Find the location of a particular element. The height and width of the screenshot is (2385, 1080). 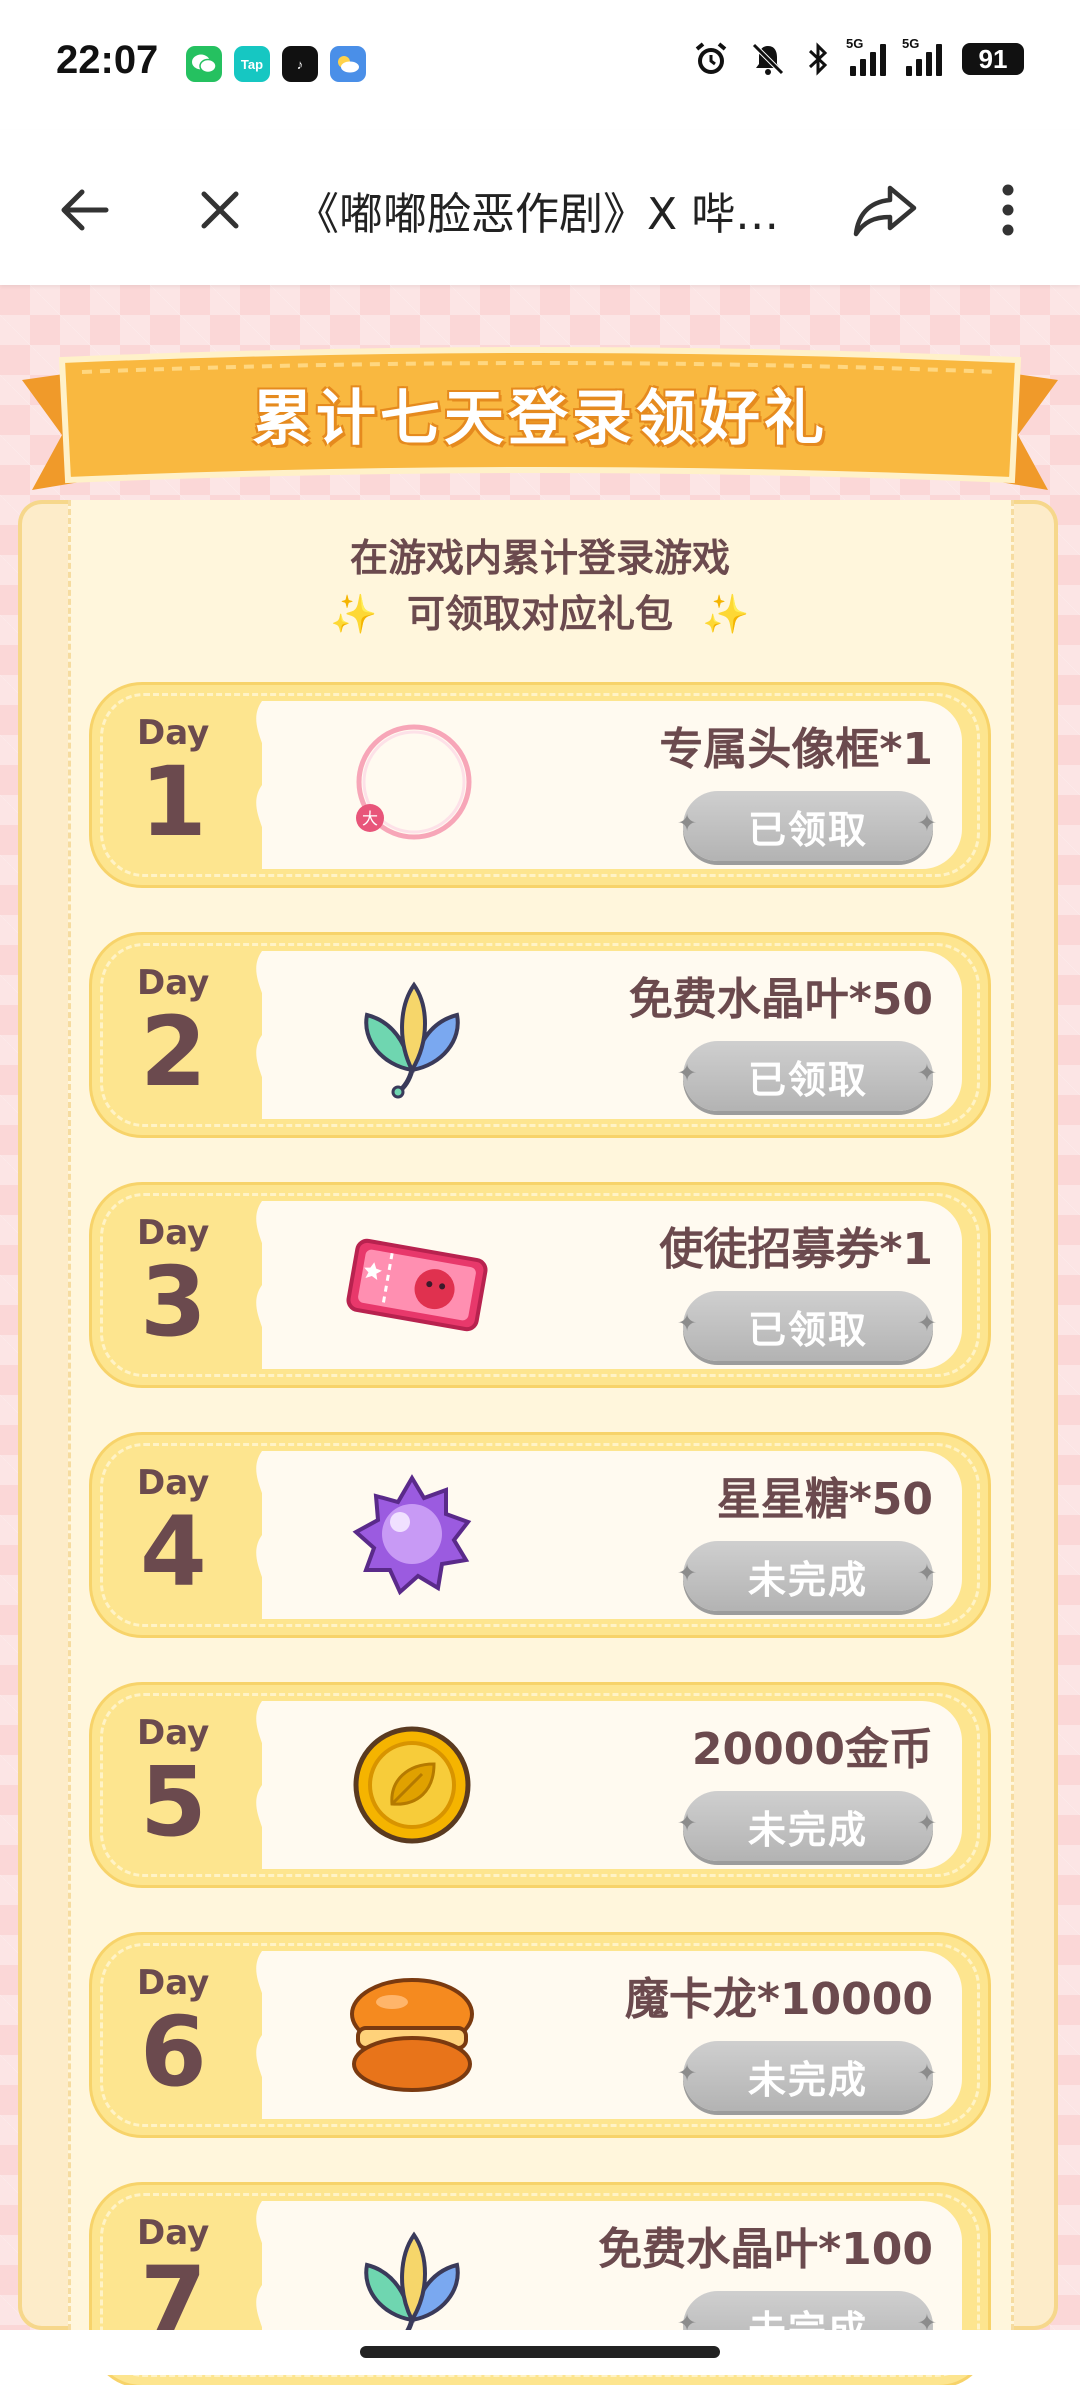

browser-title-bar: 《嘟嘟脸恶作剧》X 哔哩哔哩 is located at coordinates (540, 207).